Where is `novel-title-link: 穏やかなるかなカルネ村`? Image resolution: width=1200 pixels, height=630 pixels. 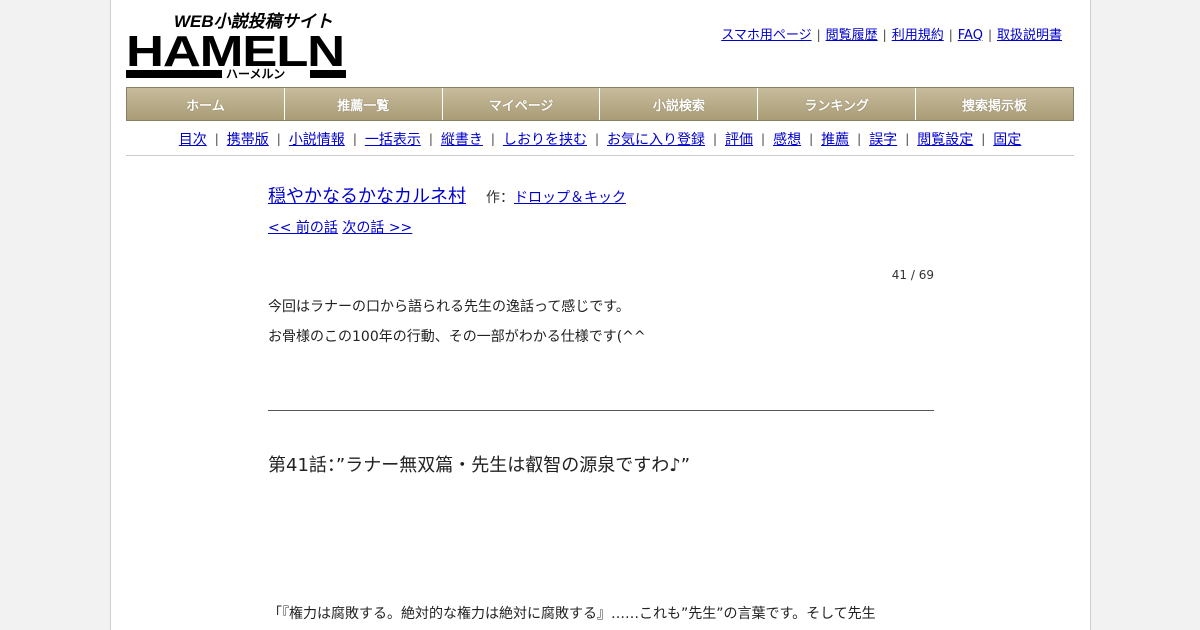
novel-title-link: 穏やかなるかなカルネ村 is located at coordinates (367, 196).